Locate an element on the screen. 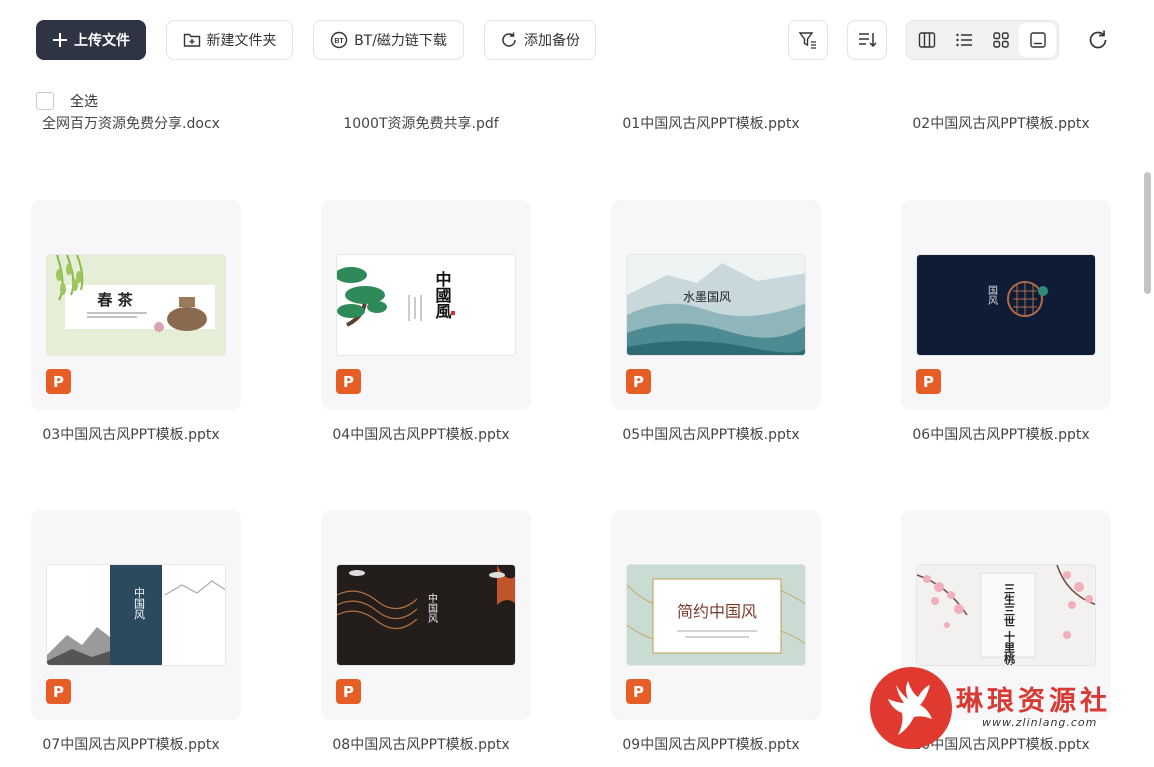 Image resolution: width=1154 pixels, height=767 pixels. thumbnail-title: 三生三世 十里桃花 is located at coordinates (1009, 624).